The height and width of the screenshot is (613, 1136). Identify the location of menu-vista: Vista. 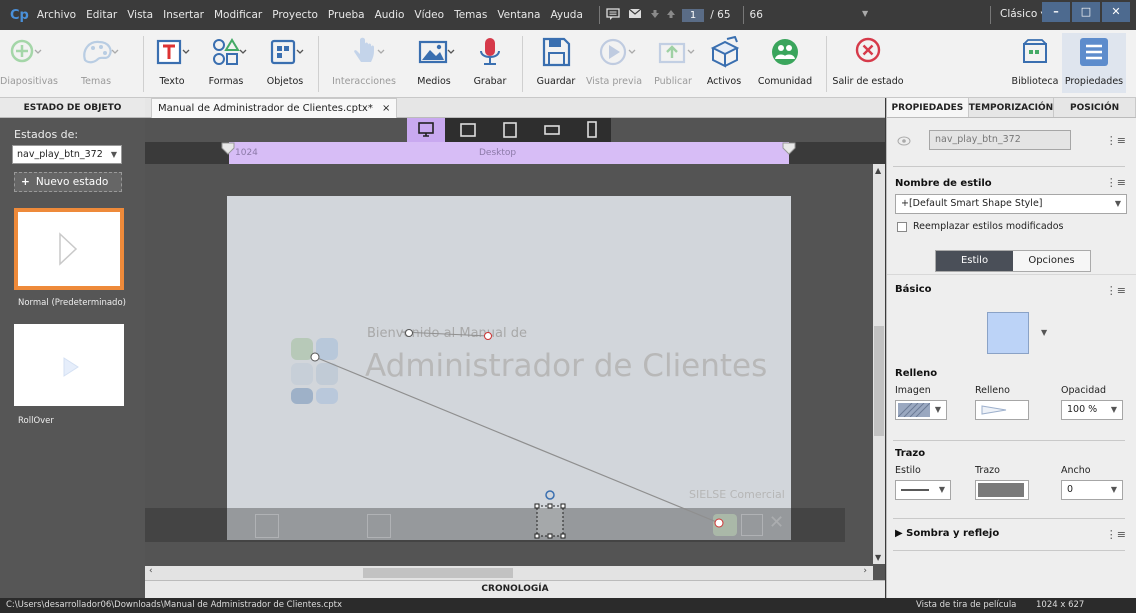
(140, 15).